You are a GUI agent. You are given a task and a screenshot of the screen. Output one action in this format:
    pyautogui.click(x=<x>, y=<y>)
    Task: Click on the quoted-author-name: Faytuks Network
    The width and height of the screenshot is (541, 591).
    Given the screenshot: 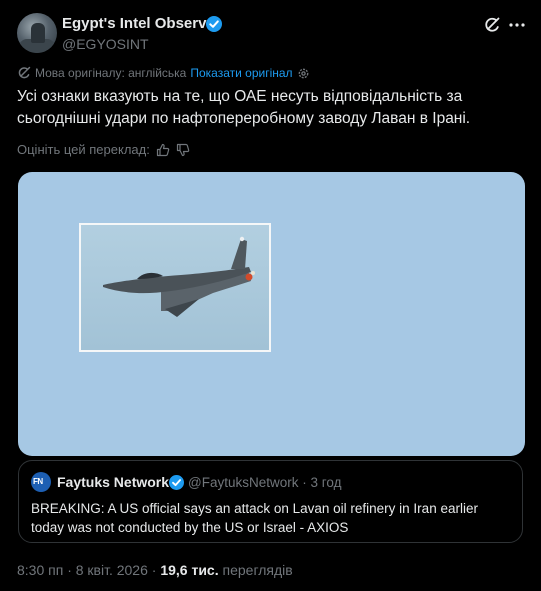 What is the action you would take?
    pyautogui.click(x=113, y=482)
    